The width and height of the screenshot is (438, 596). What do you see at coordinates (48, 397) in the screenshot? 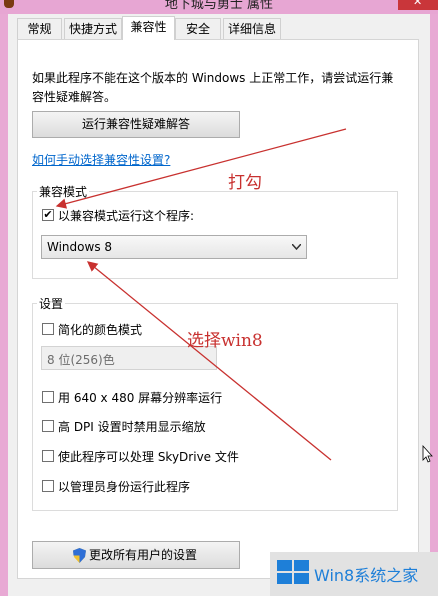
I see `res-640-checkbox` at bounding box center [48, 397].